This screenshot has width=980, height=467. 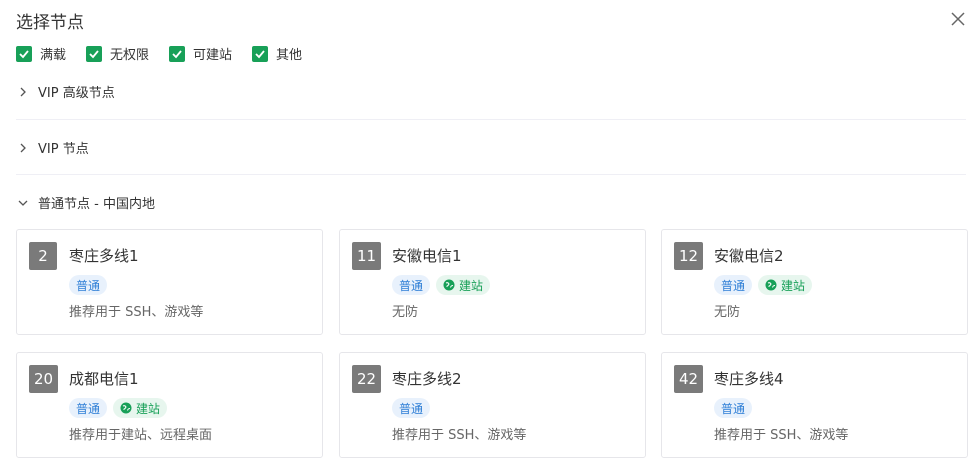 What do you see at coordinates (44, 379) in the screenshot?
I see `node-number-badge: 20` at bounding box center [44, 379].